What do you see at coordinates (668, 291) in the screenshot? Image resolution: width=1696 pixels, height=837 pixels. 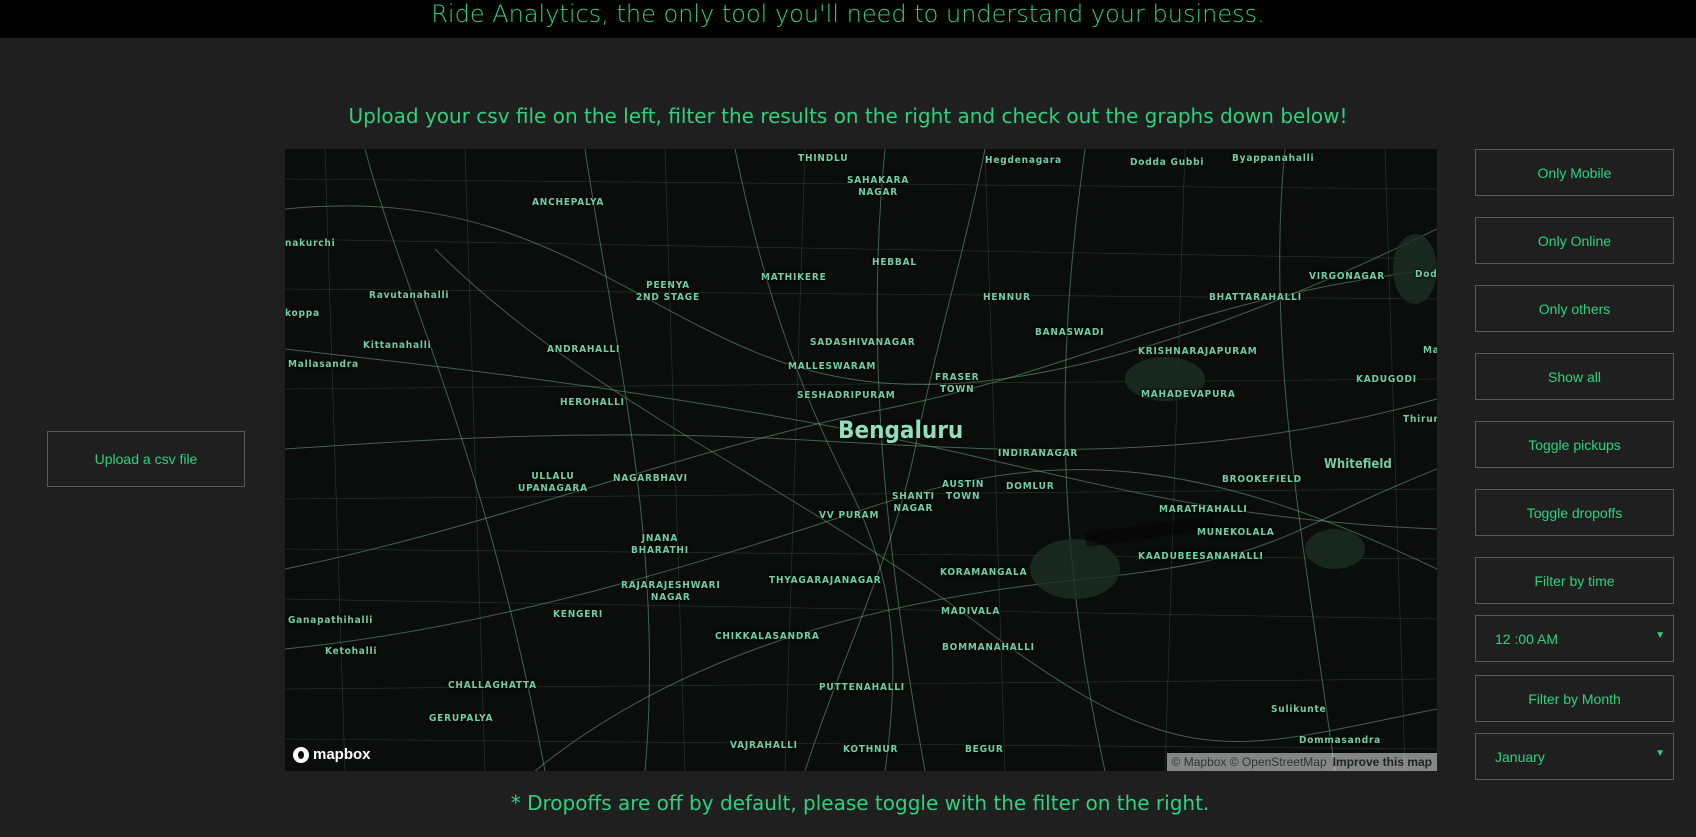 I see `map-label-peenya: PEENYA 2ND STAGE` at bounding box center [668, 291].